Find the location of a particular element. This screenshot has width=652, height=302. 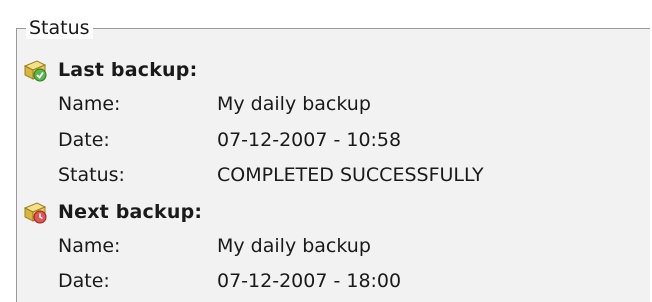

last-backup-title: Last backup: is located at coordinates (128, 70).